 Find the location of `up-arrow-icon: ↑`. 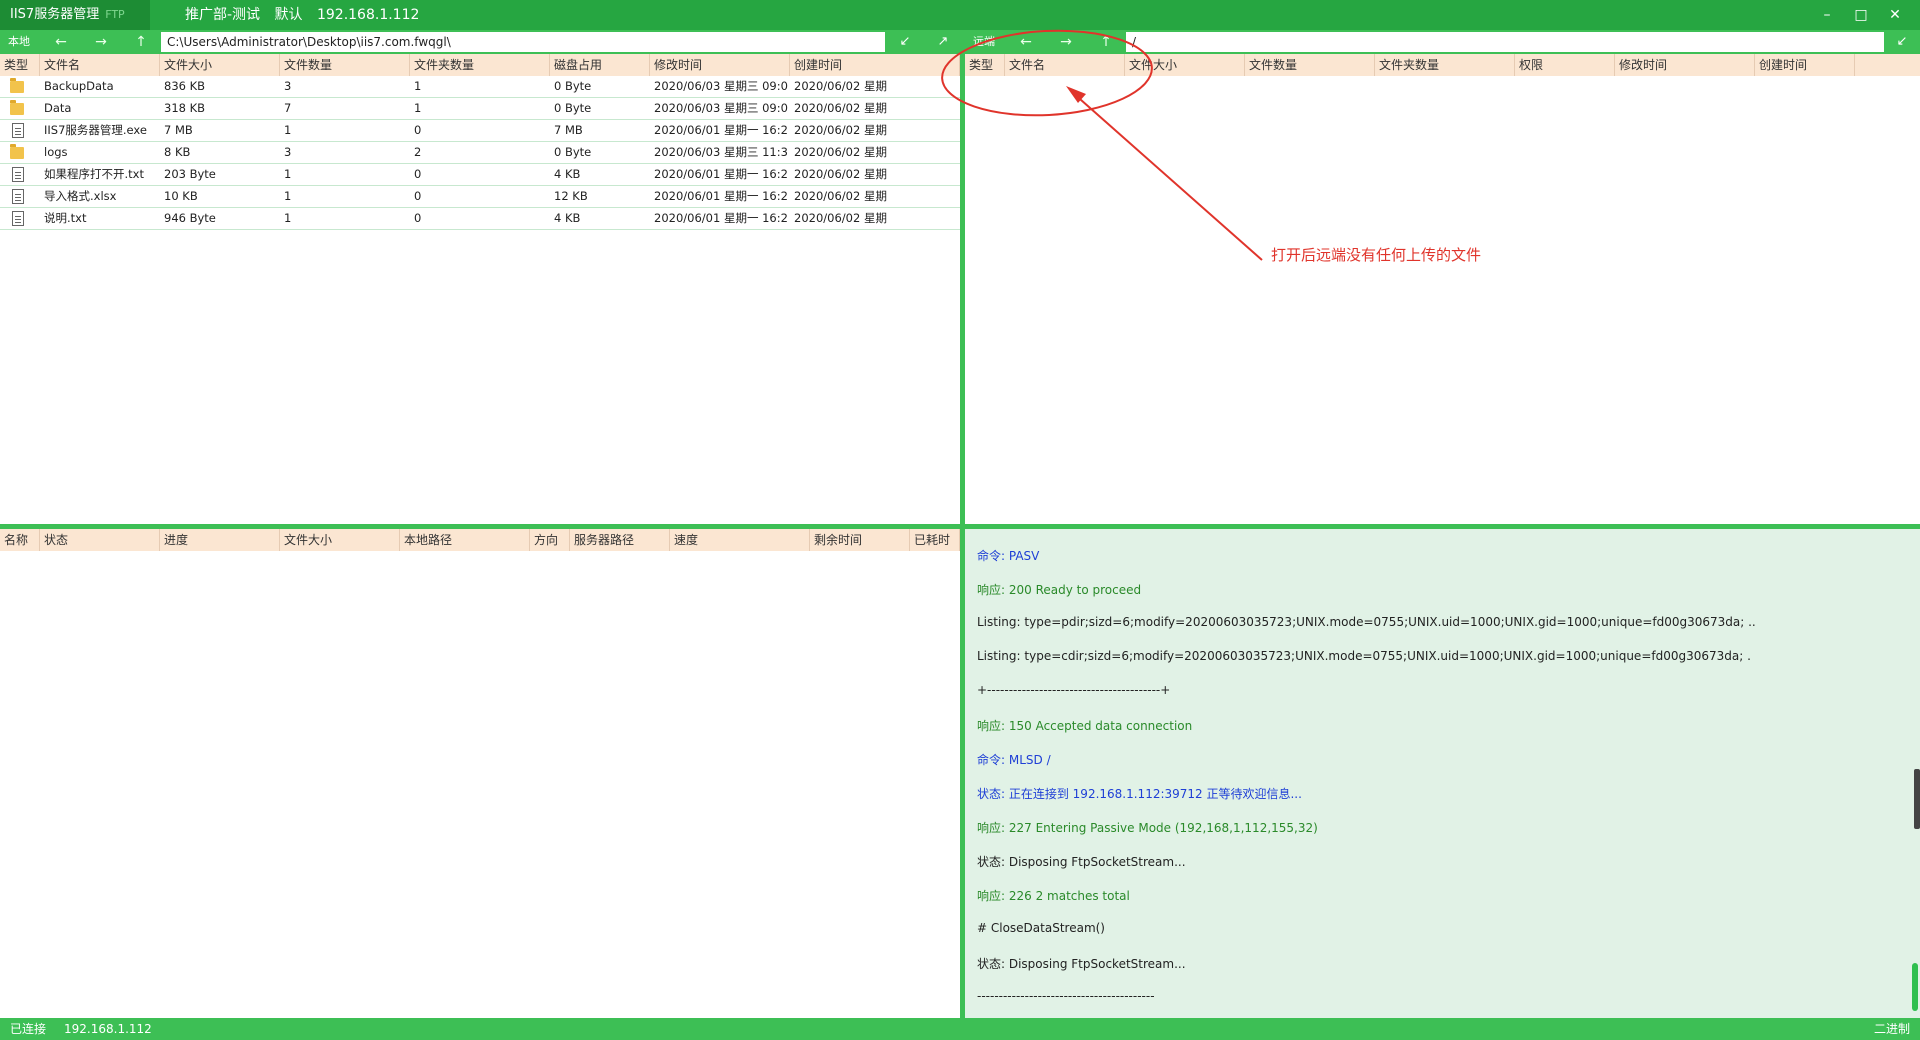

up-arrow-icon: ↑ is located at coordinates (141, 42).